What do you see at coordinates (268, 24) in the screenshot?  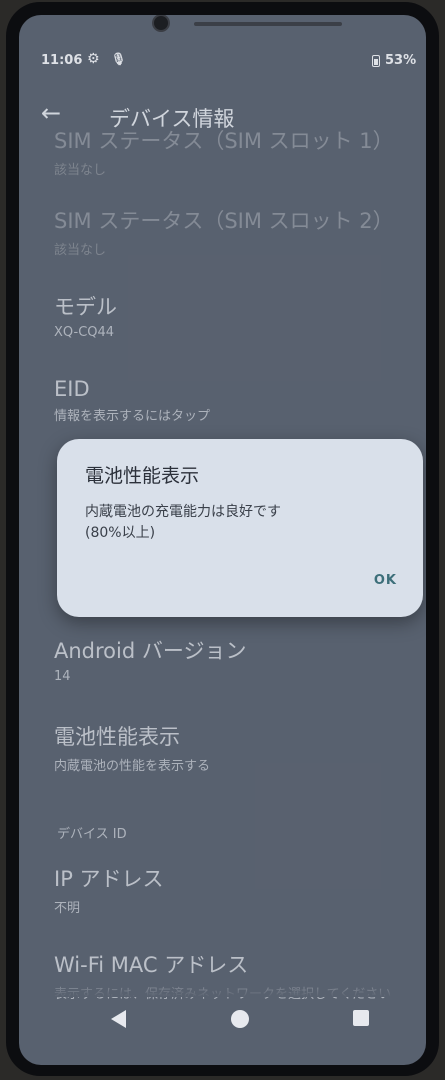 I see `earpiece` at bounding box center [268, 24].